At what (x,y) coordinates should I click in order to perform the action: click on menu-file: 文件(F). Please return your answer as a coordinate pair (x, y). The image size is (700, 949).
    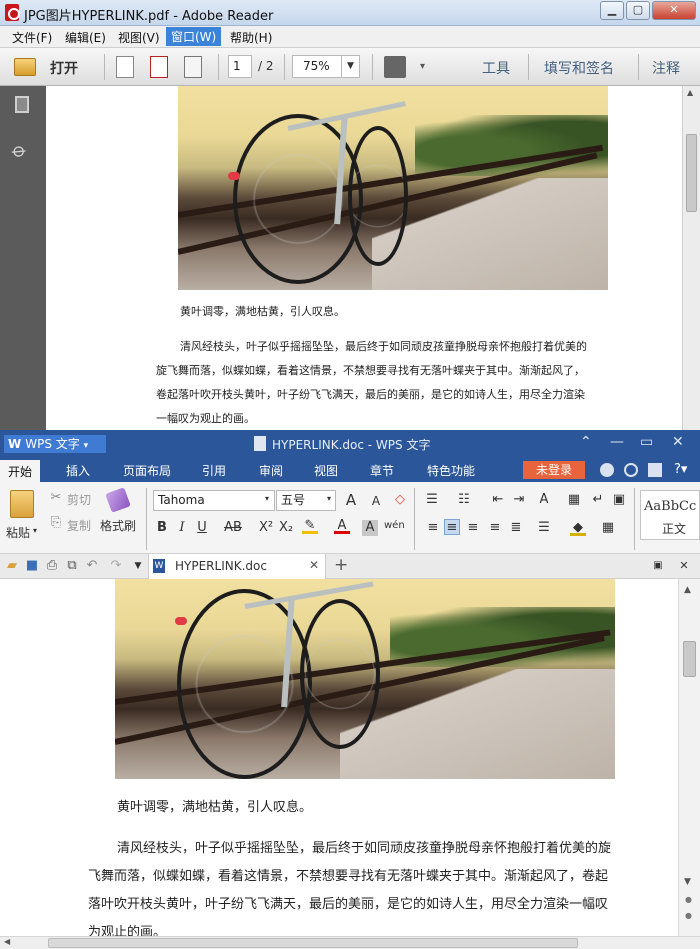
    Looking at the image, I should click on (32, 37).